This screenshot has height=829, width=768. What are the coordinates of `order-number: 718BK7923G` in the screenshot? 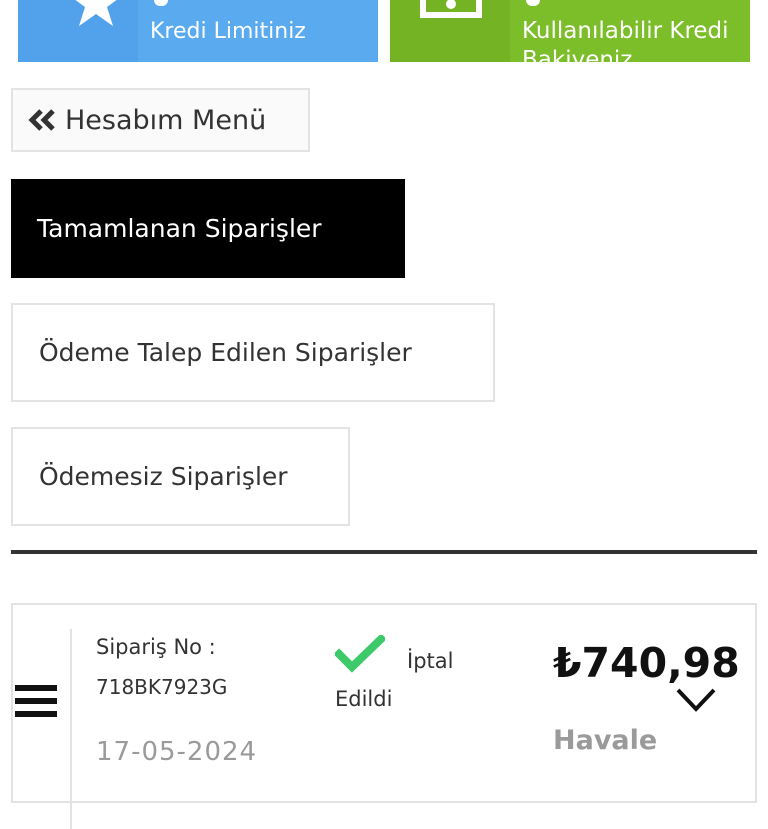 It's located at (162, 687).